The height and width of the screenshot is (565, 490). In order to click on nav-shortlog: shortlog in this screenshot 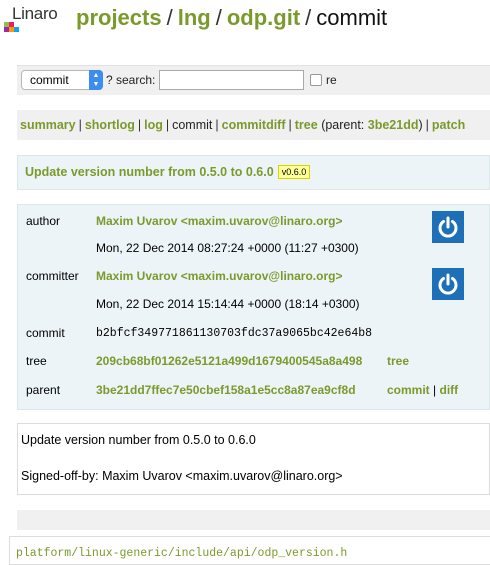, I will do `click(110, 125)`.